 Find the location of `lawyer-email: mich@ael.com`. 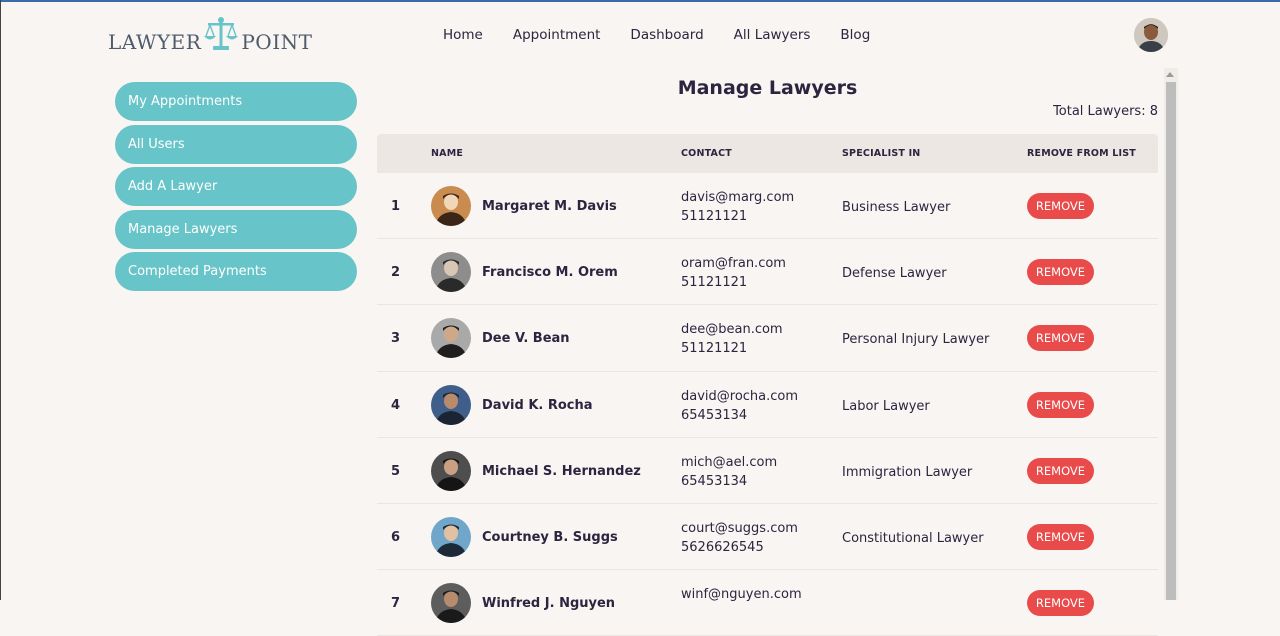

lawyer-email: mich@ael.com is located at coordinates (729, 462).